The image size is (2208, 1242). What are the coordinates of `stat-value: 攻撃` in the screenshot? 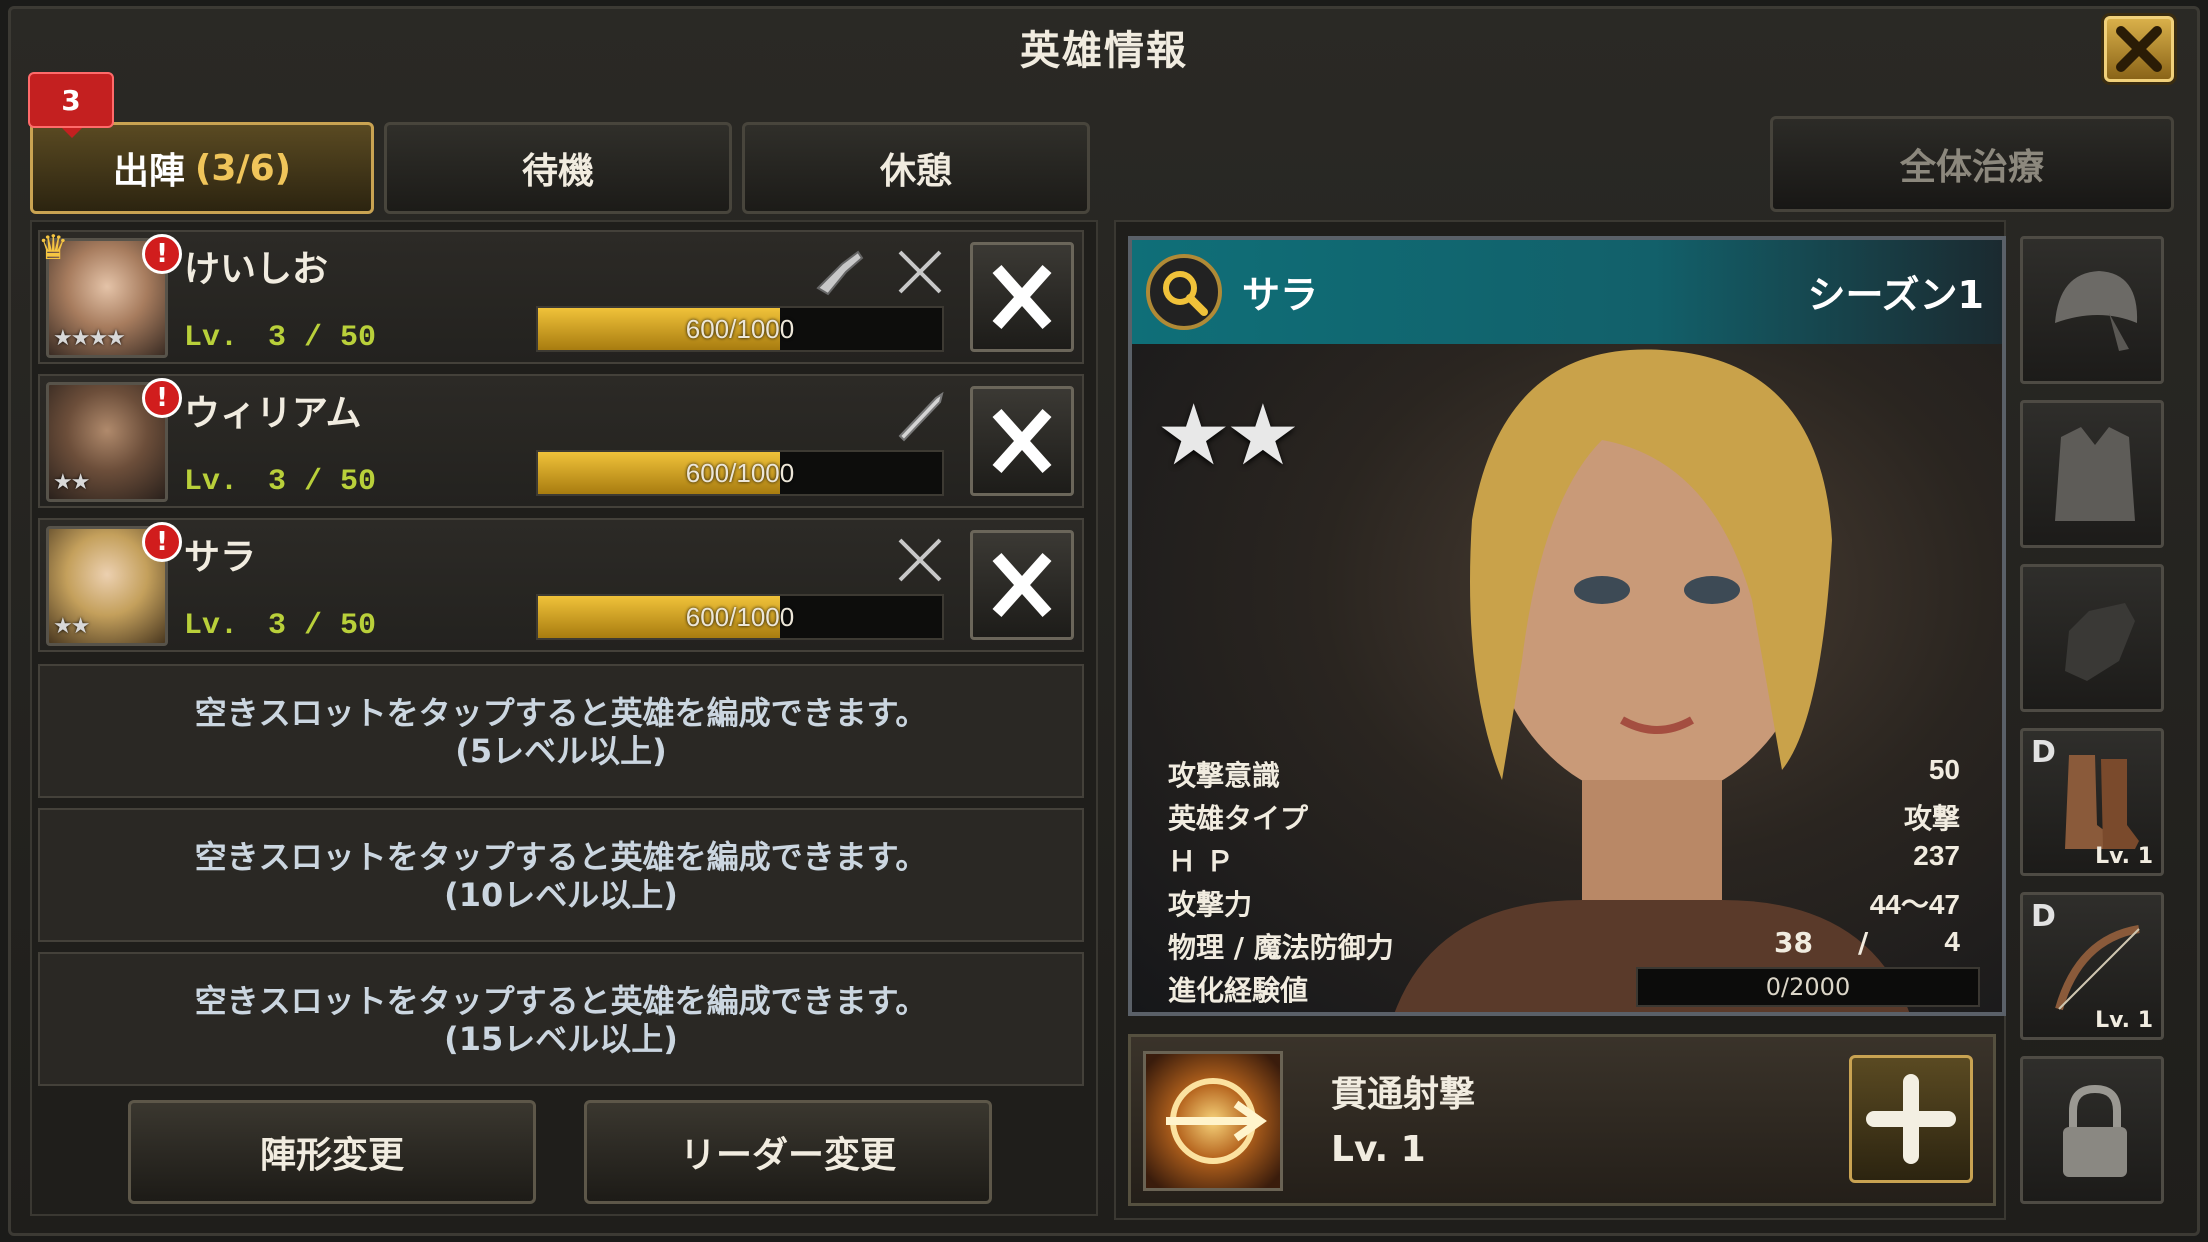 It's located at (1931, 818).